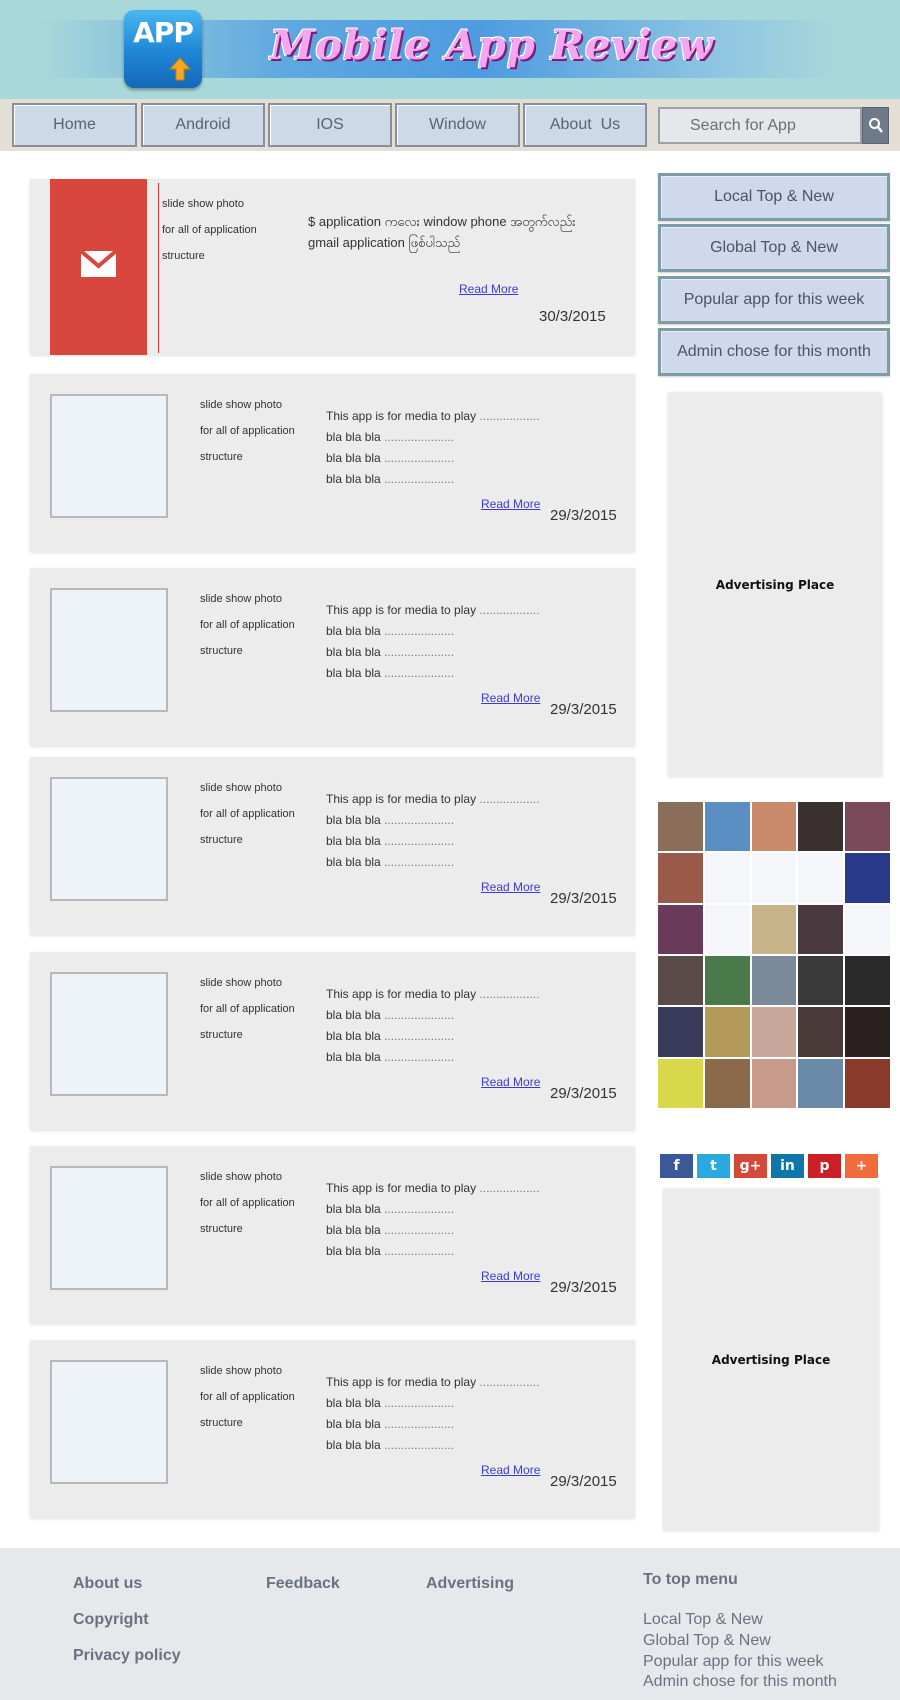 The height and width of the screenshot is (1700, 900). Describe the element at coordinates (760, 125) in the screenshot. I see `search-input: Search for App` at that location.